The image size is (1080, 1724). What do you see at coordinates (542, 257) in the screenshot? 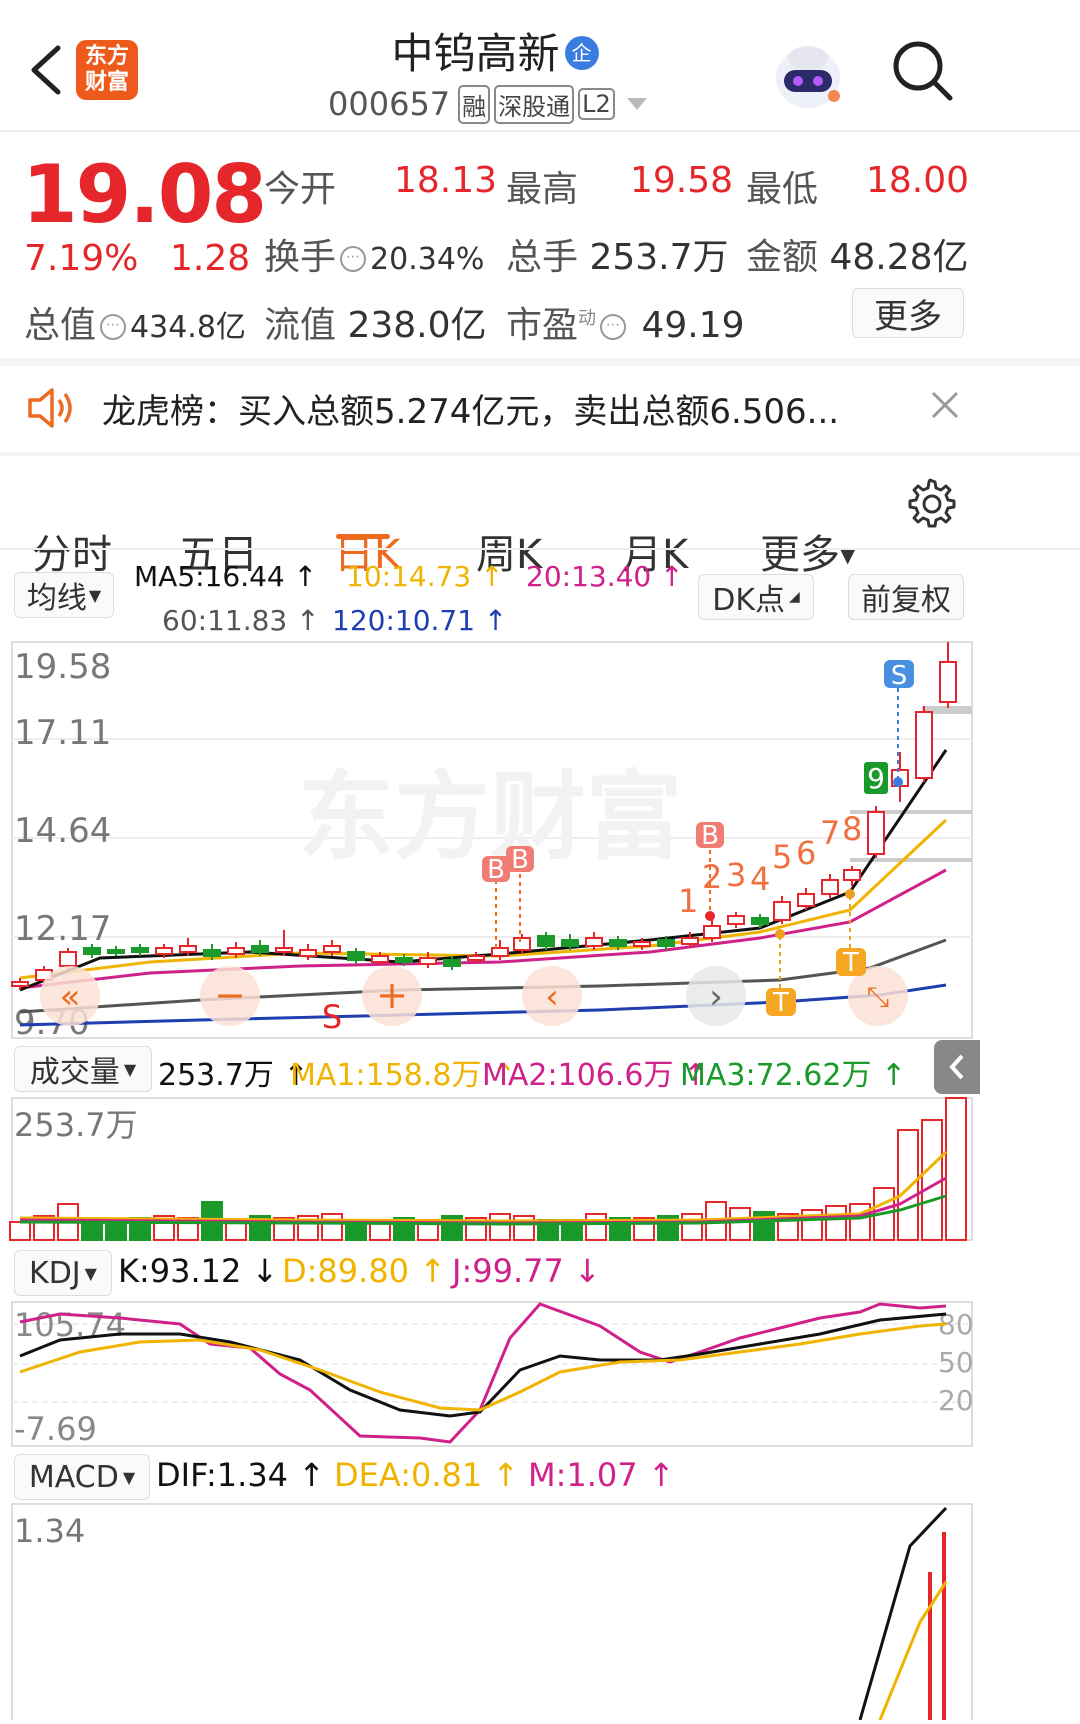
I see `volume-label: 总手` at bounding box center [542, 257].